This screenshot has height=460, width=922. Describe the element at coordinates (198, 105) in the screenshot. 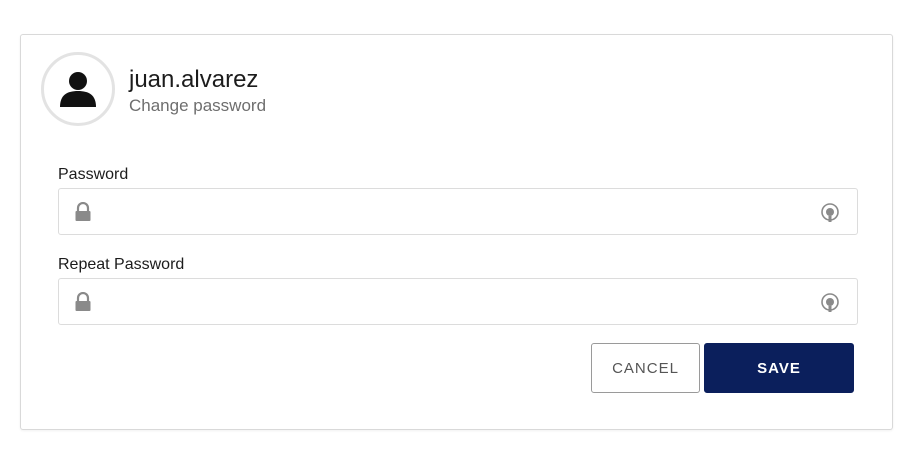

I see `page-subtitle: Change password` at that location.